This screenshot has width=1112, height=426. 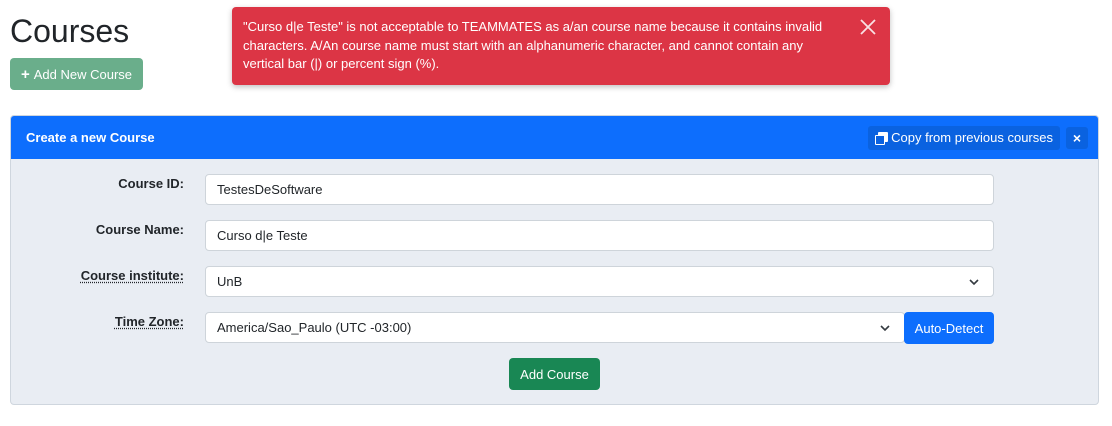 I want to click on alert-close-button, so click(x=868, y=27).